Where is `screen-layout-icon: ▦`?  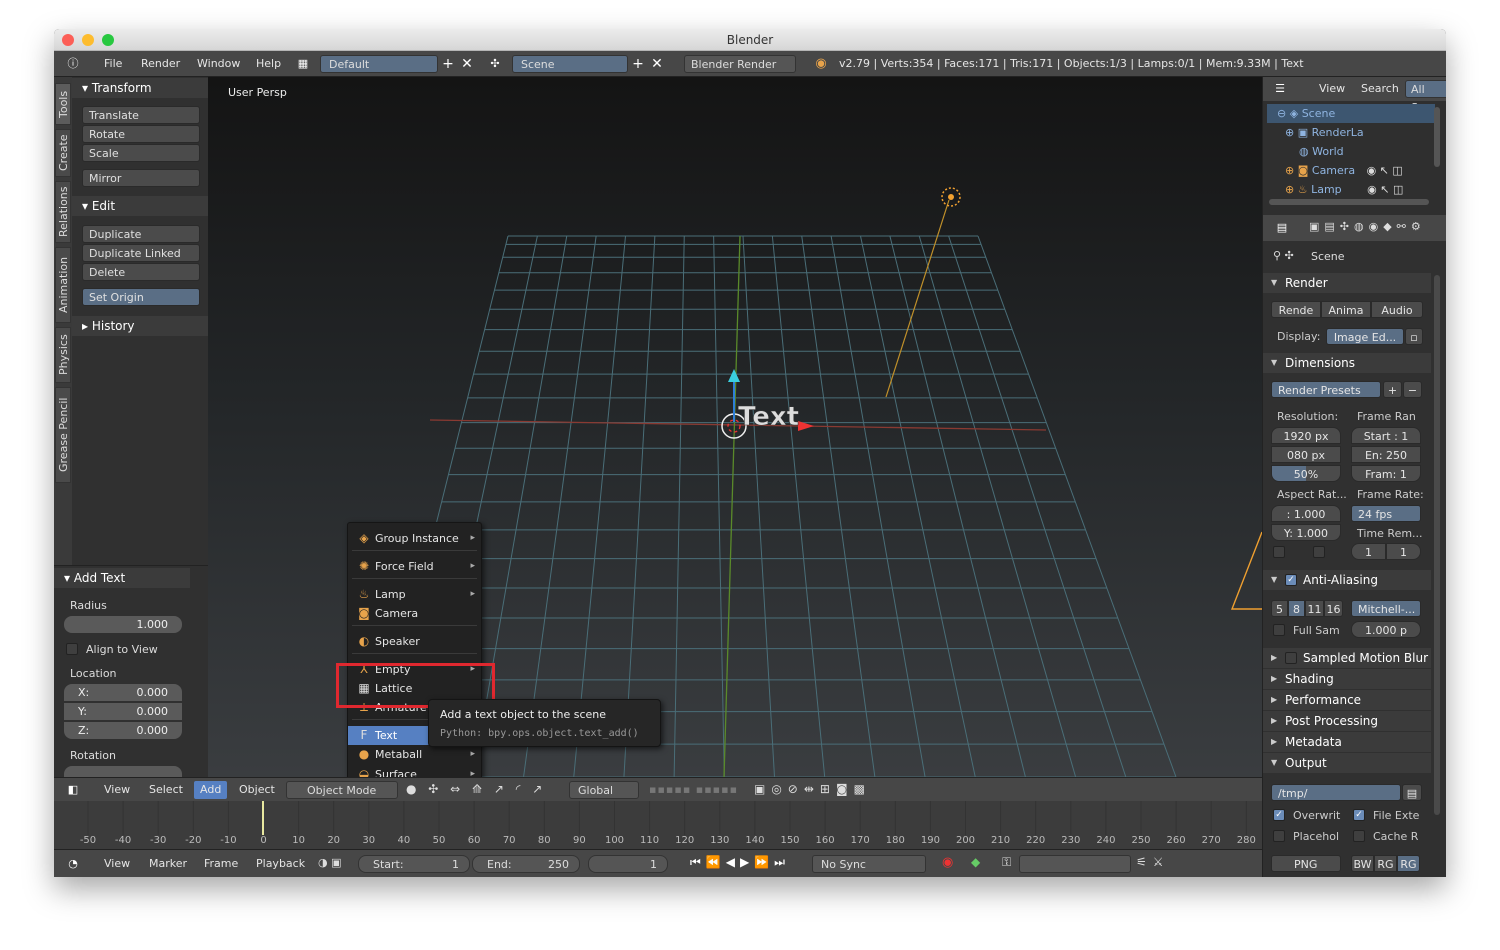
screen-layout-icon: ▦ is located at coordinates (303, 64).